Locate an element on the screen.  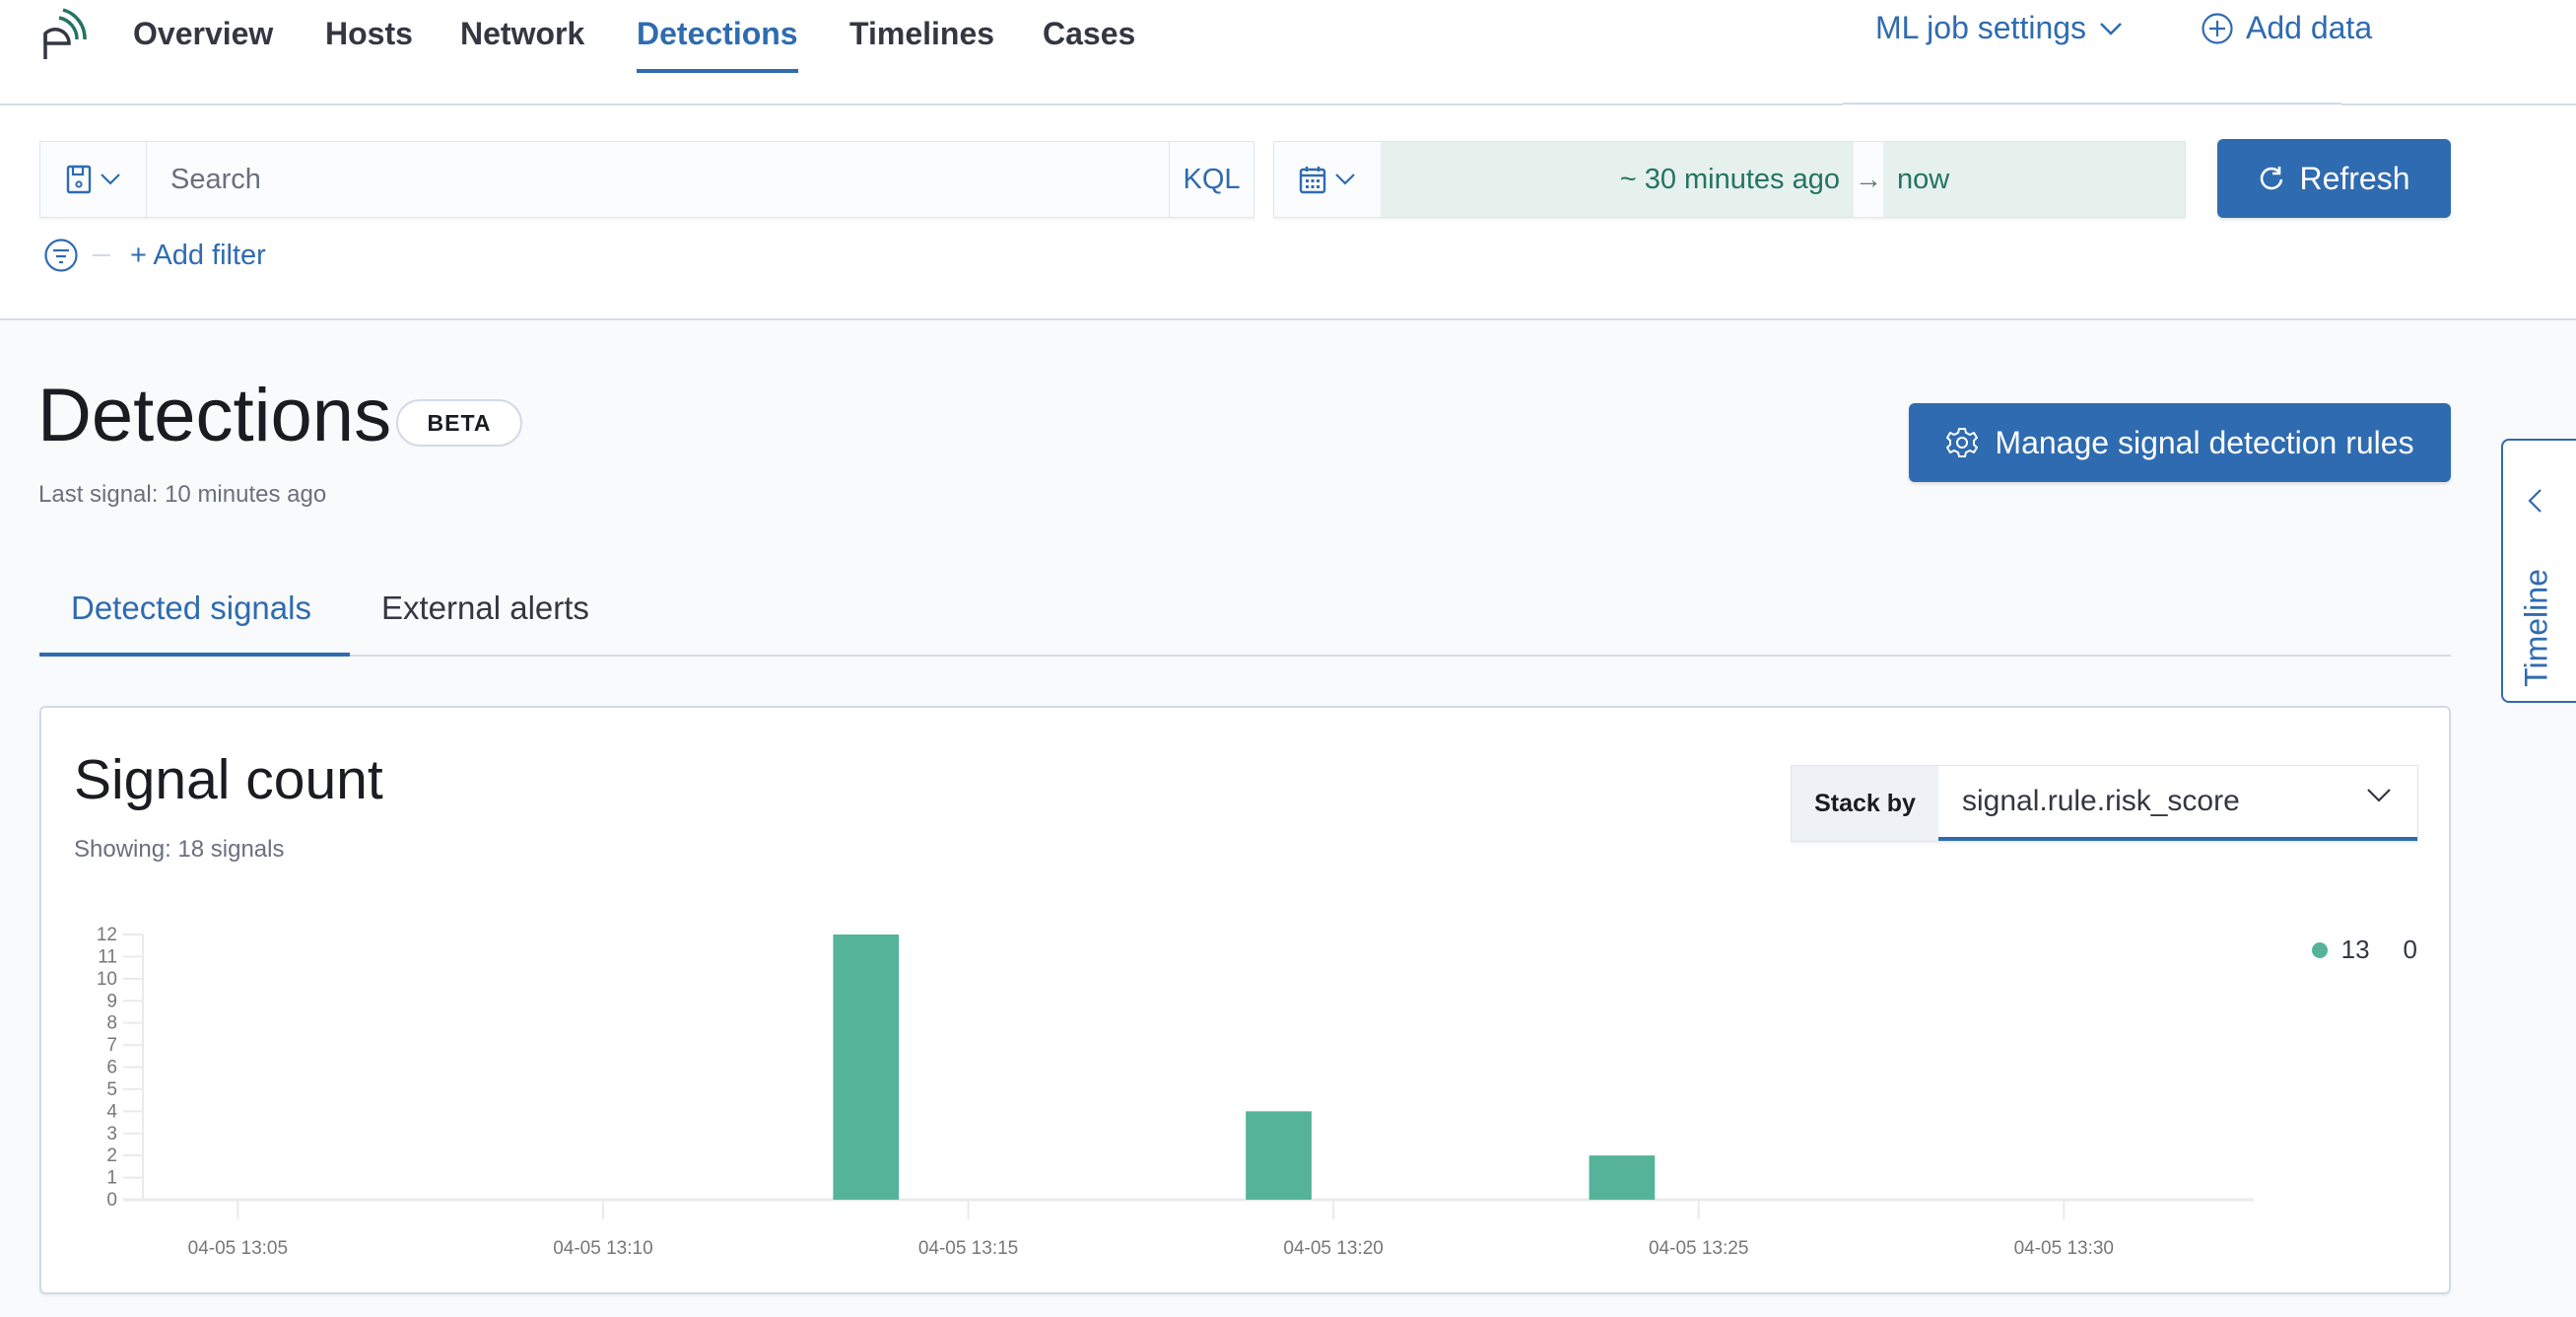
y-tick-label: 6 is located at coordinates (111, 1068).